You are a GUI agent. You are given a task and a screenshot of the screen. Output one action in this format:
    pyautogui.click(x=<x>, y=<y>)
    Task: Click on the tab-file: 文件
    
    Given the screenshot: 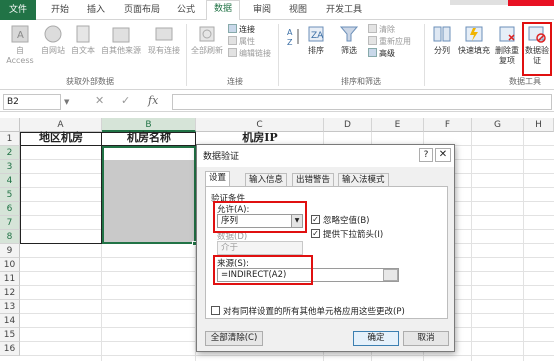 What is the action you would take?
    pyautogui.click(x=18, y=10)
    